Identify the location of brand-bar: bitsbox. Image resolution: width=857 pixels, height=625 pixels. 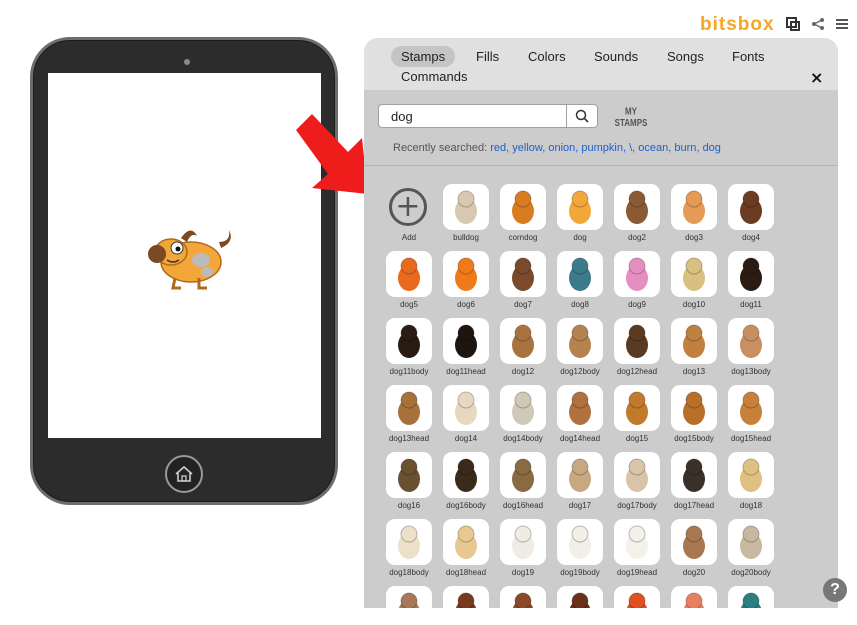
(774, 25).